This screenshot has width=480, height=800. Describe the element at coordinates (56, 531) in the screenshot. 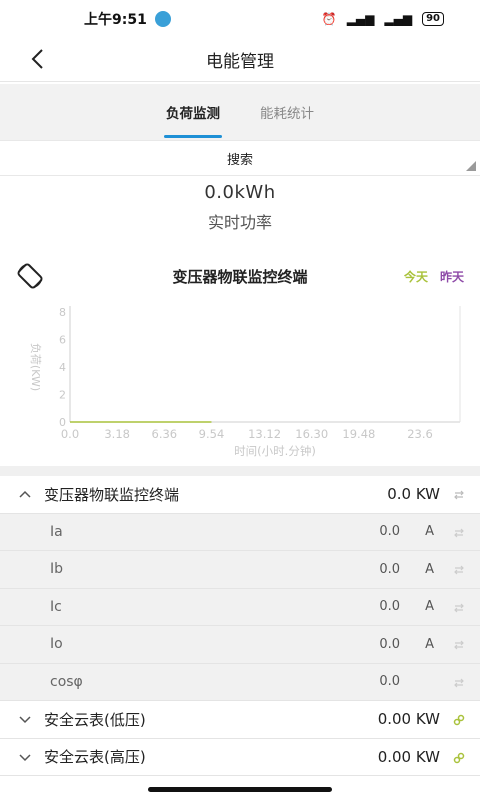

I see `metric-label: Ia` at that location.